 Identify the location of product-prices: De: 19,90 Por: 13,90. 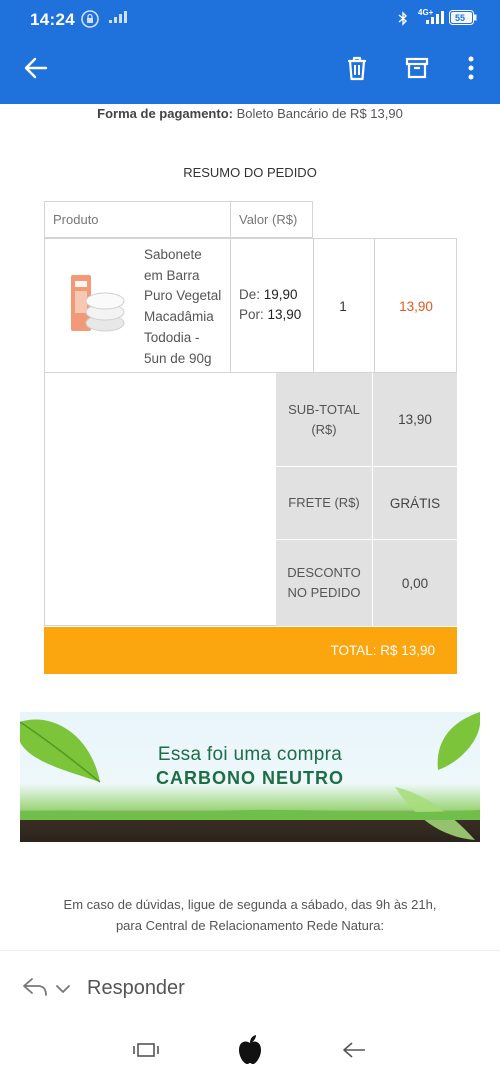
(270, 305).